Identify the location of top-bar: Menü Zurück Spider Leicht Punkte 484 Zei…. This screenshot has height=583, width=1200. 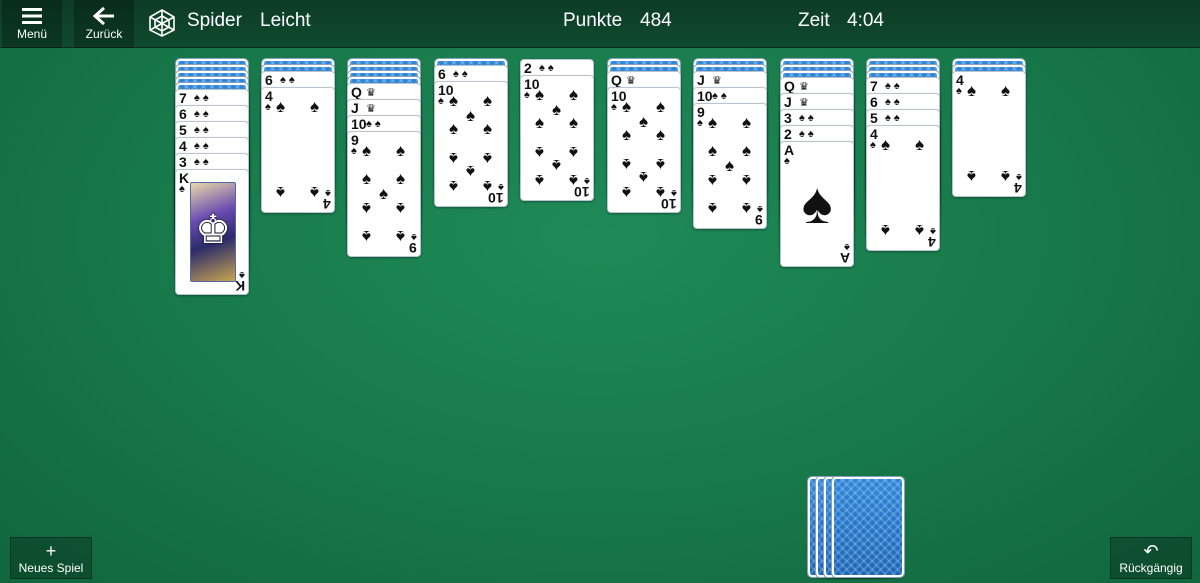
(600, 24).